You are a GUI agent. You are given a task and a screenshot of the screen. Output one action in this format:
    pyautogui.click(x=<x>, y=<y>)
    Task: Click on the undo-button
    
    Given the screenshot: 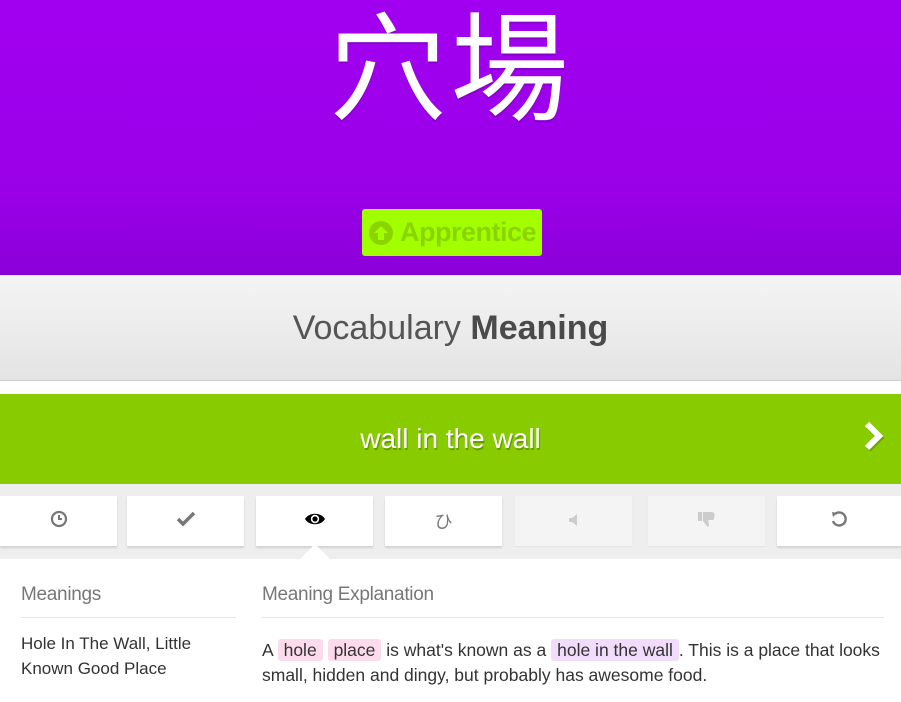 What is the action you would take?
    pyautogui.click(x=839, y=521)
    